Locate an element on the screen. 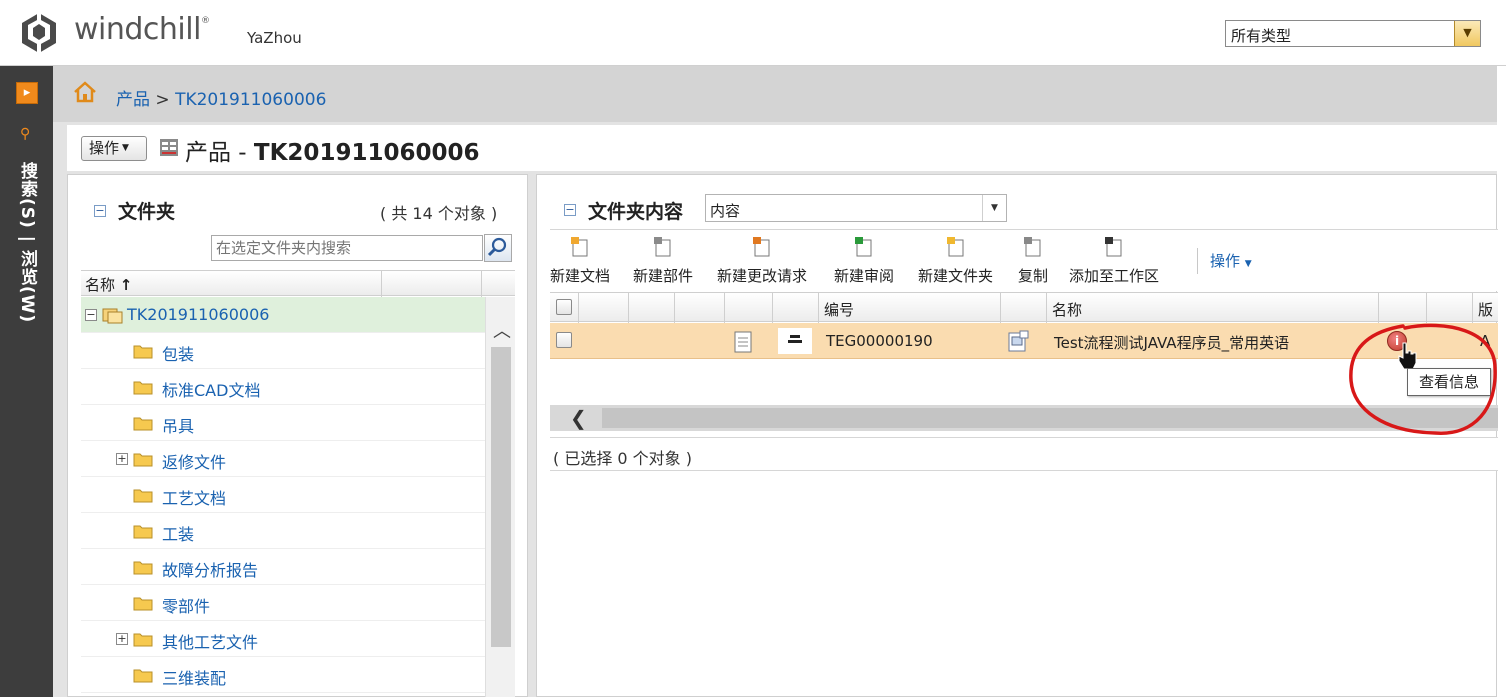 The image size is (1506, 697). tree-folder-item: 吊具 is located at coordinates (283, 423).